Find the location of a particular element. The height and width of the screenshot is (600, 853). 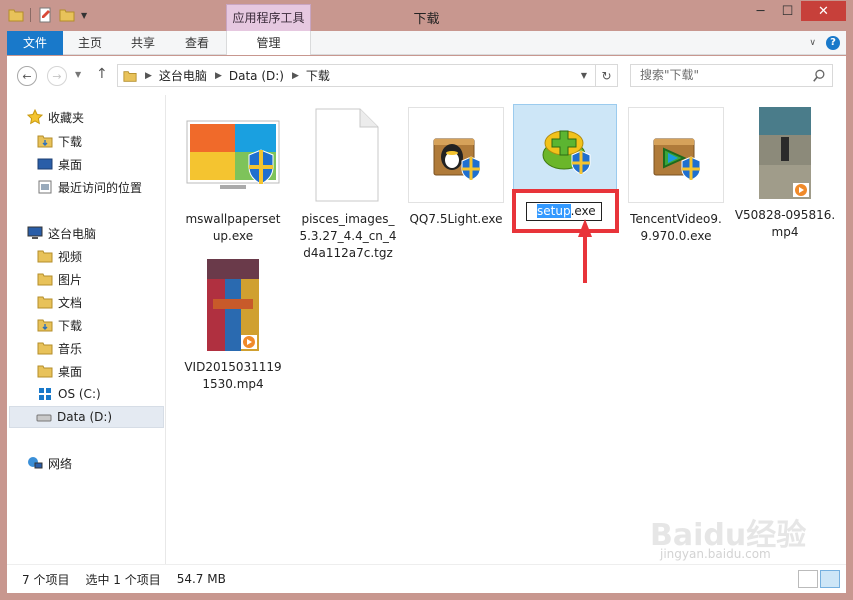

file-item: mswallpaperset up.exe is located at coordinates (233, 176).